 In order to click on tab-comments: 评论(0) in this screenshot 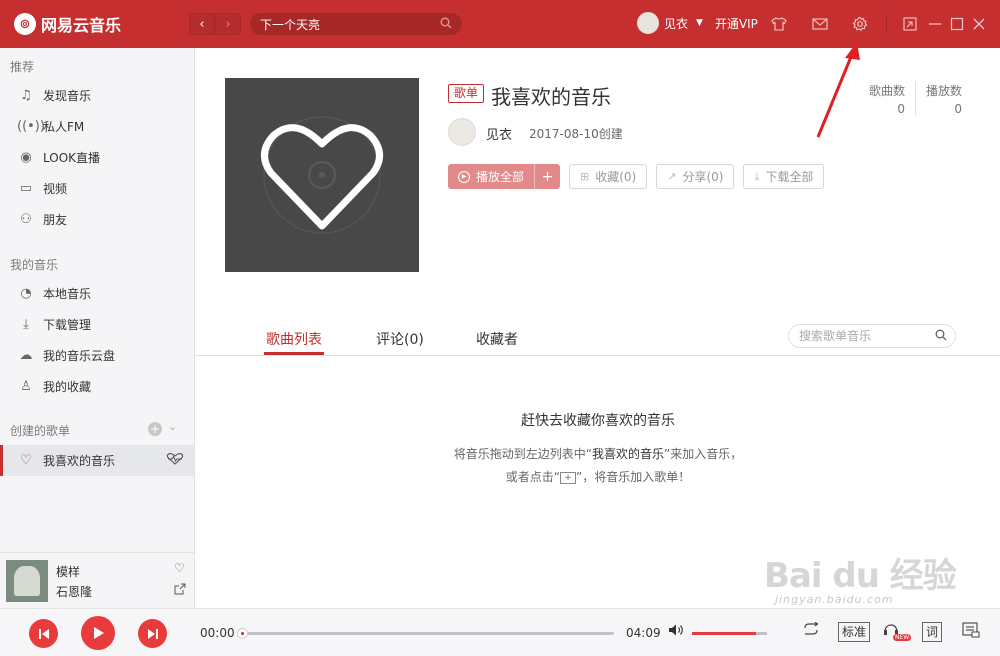, I will do `click(400, 339)`.